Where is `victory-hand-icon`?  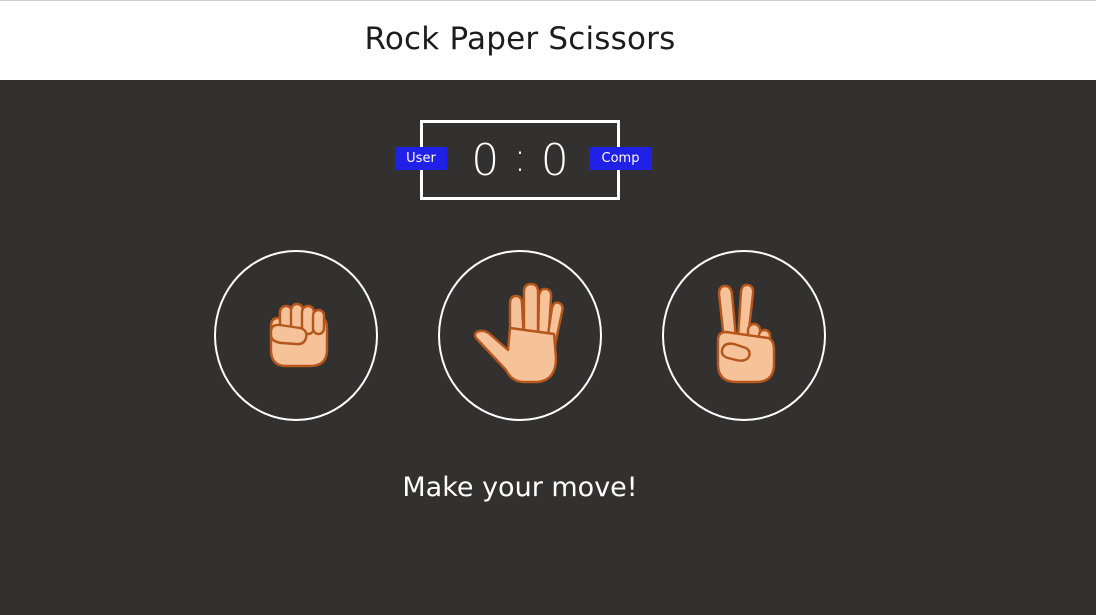
victory-hand-icon is located at coordinates (746, 333).